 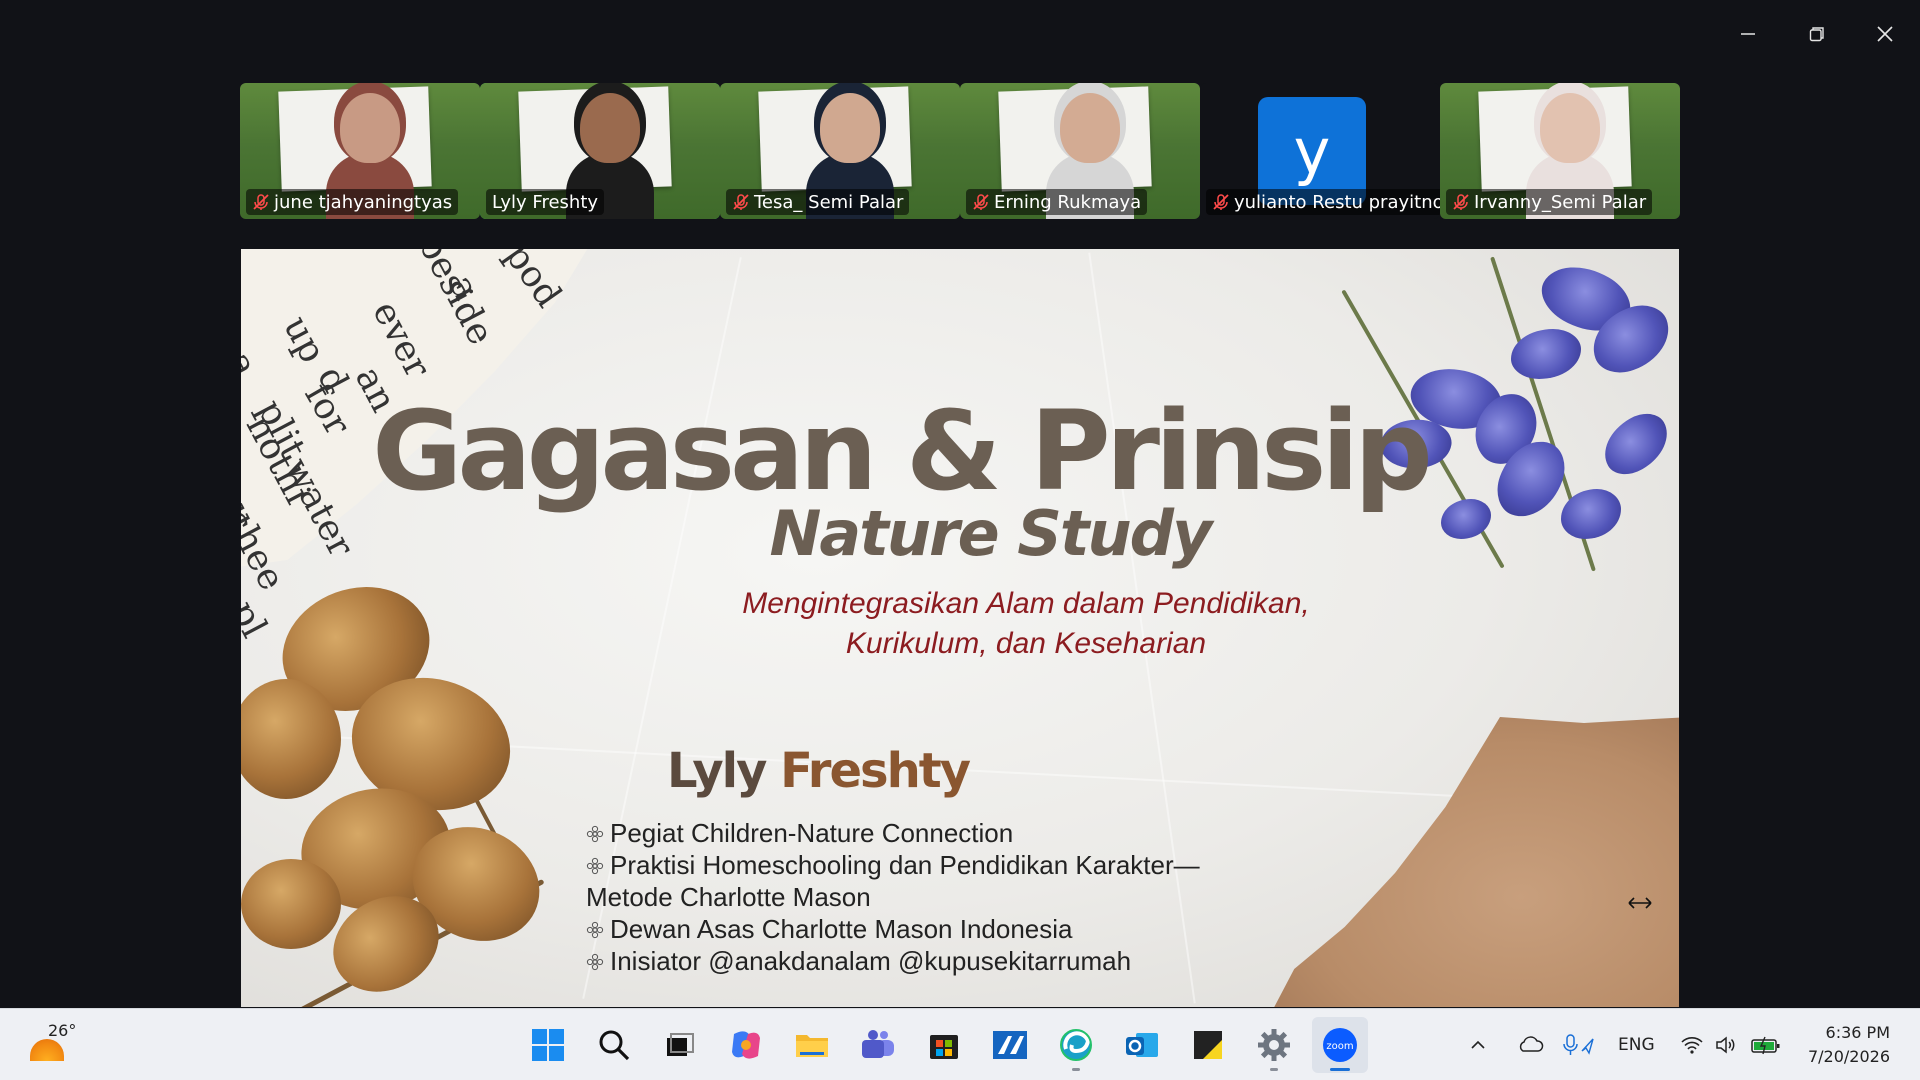 I want to click on taskbar-app-edge, so click(x=1076, y=1045).